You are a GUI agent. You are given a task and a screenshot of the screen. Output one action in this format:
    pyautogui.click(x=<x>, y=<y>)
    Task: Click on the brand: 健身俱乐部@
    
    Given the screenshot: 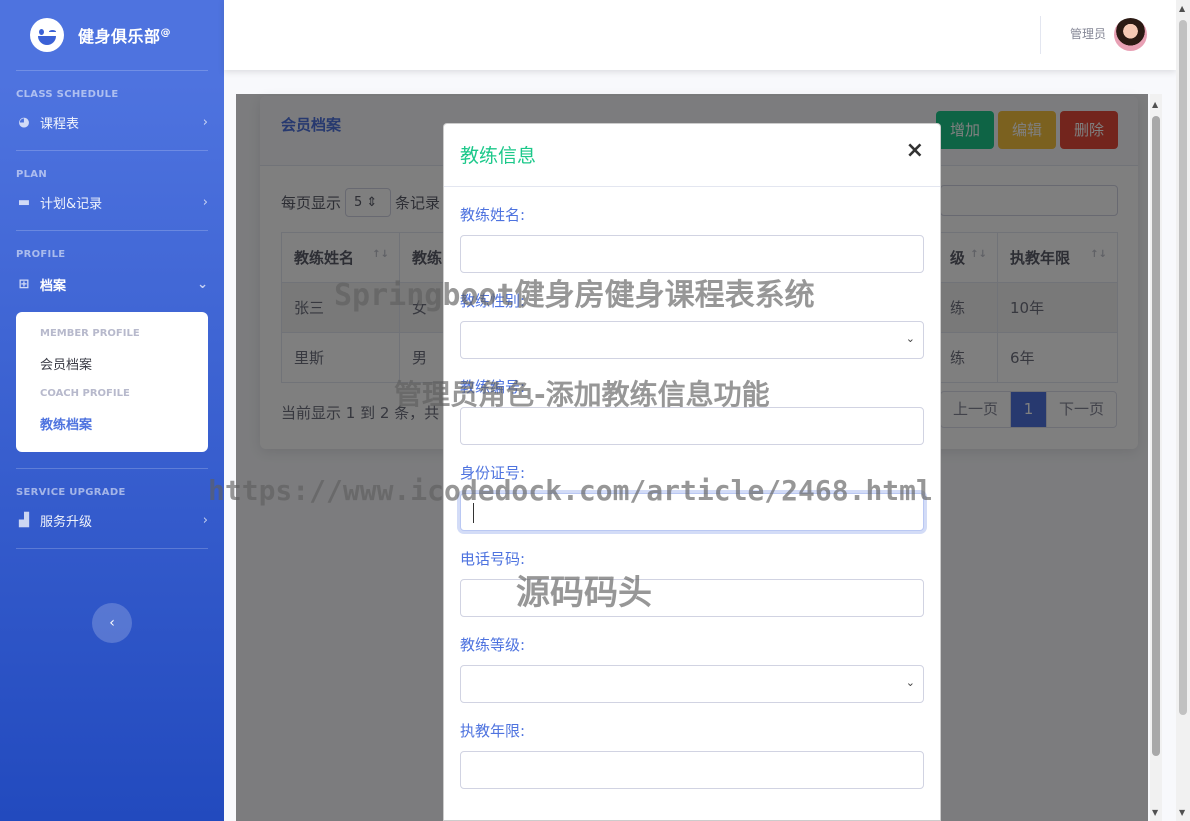 What is the action you would take?
    pyautogui.click(x=112, y=35)
    